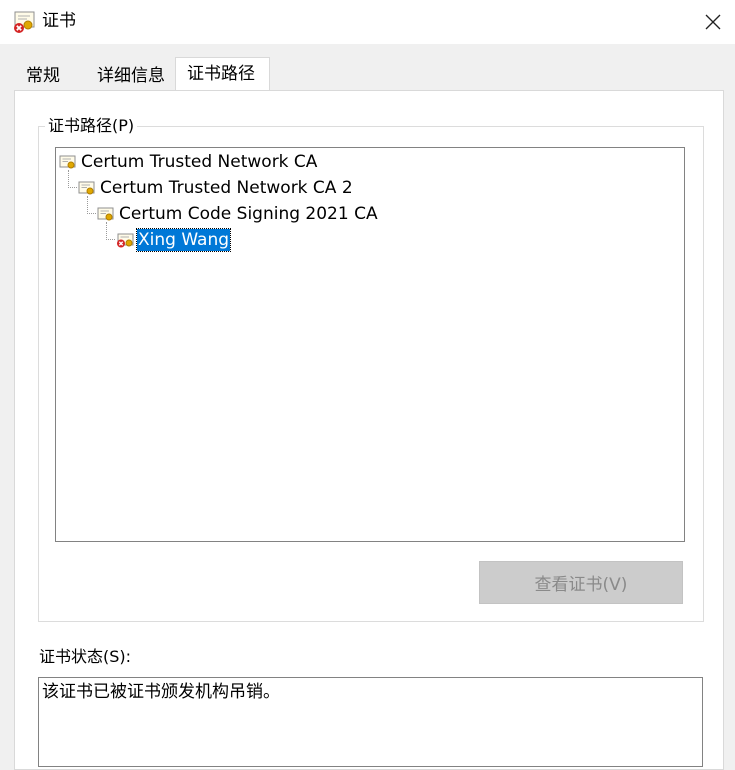 The image size is (735, 770). I want to click on tree-item-label: Certum Trusted Network CA 2, so click(226, 188).